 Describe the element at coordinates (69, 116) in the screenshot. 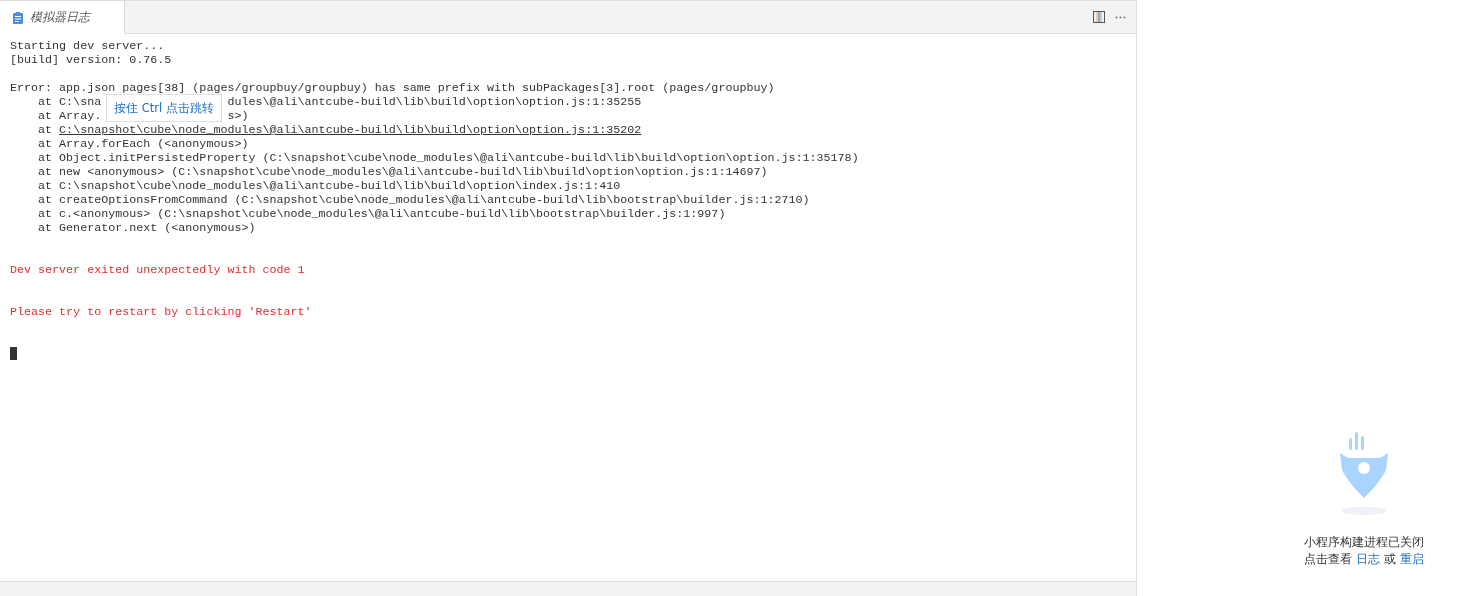

I see `log-line: at Array.` at that location.